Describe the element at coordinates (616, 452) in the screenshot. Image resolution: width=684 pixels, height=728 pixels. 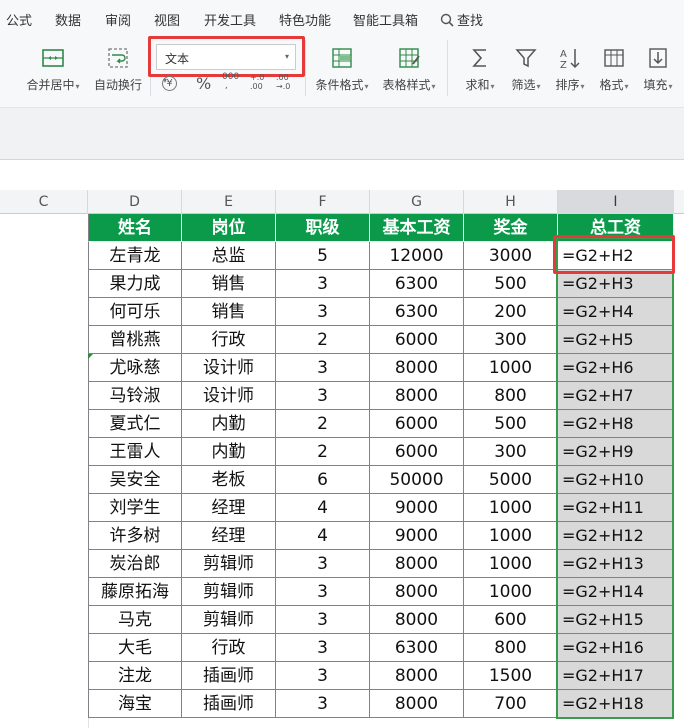
I see `formula-cell: =G2+H9` at that location.